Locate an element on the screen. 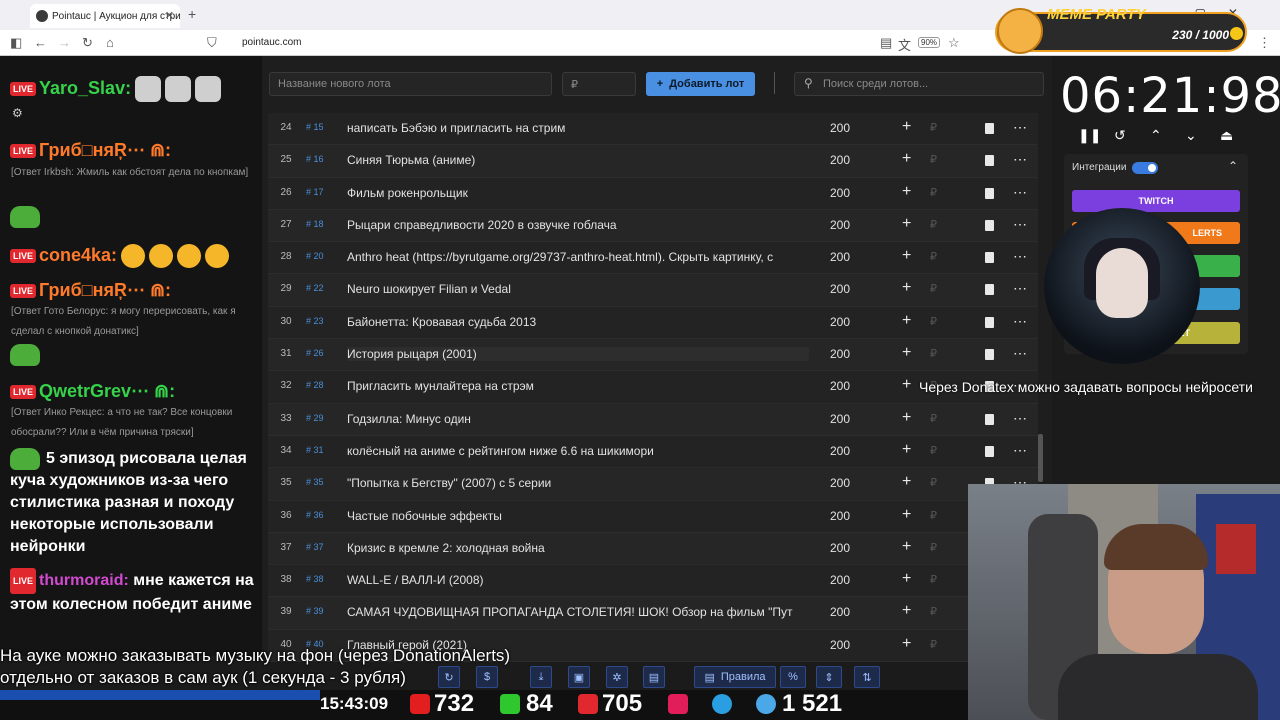  lot-name: WALL-E / ВАЛЛ-И (2008) is located at coordinates (578, 580).